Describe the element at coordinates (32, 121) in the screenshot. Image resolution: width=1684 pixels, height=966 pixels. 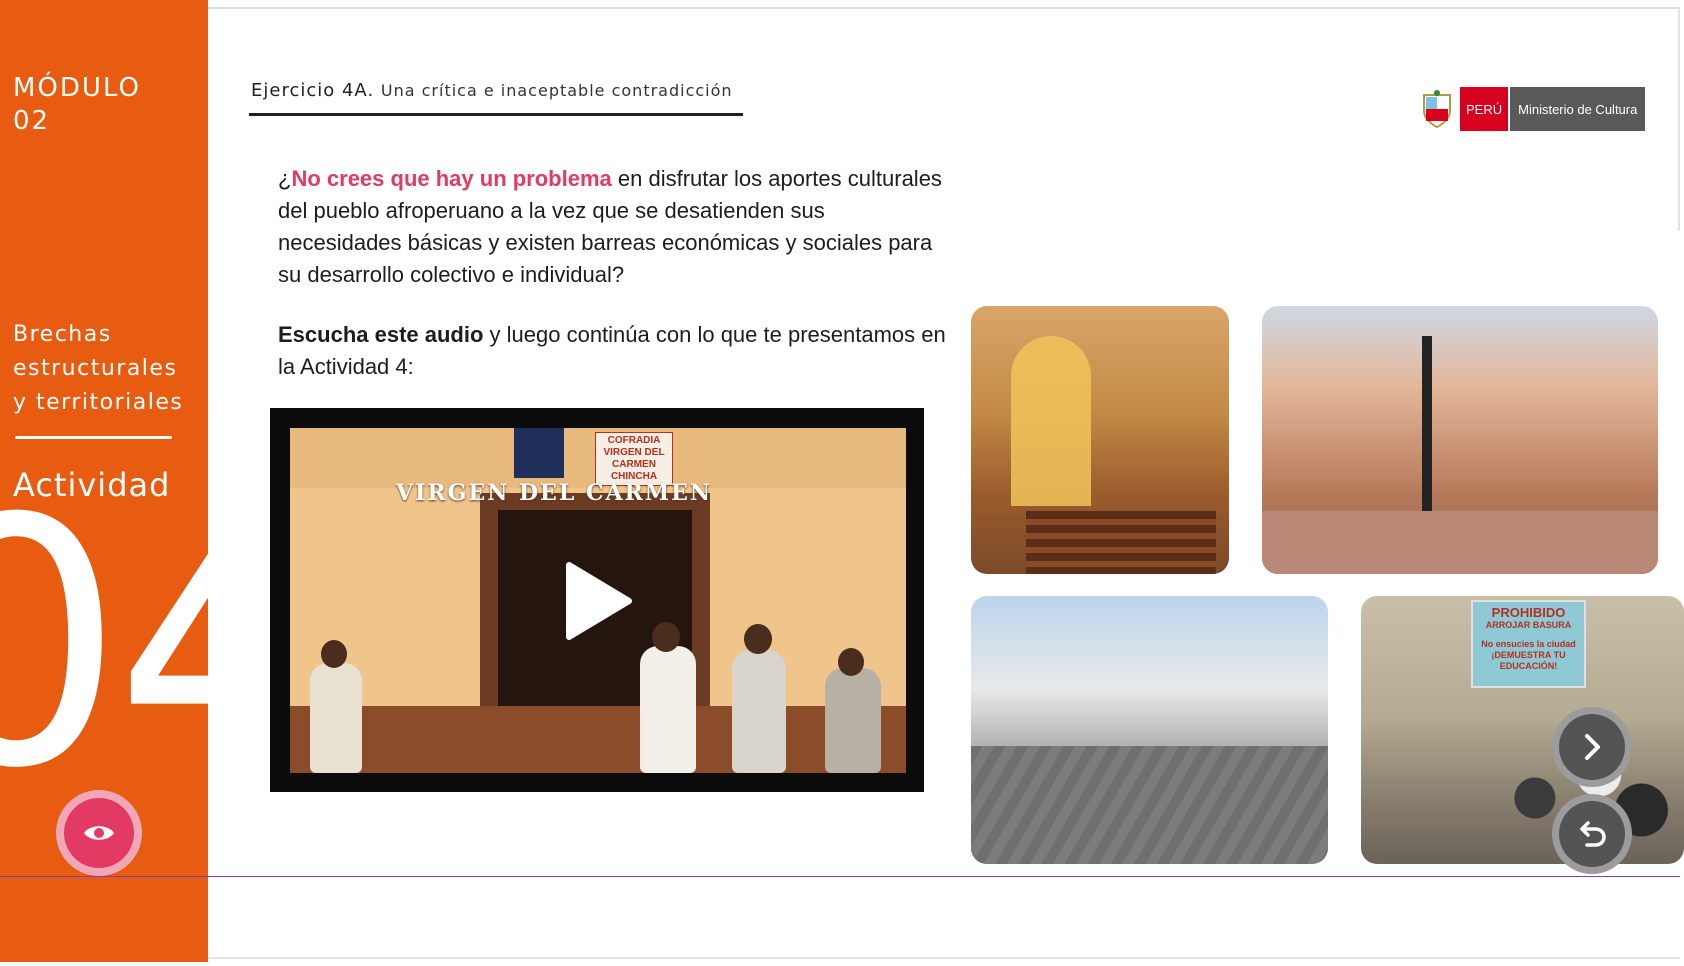
I see `module-number: 02` at that location.